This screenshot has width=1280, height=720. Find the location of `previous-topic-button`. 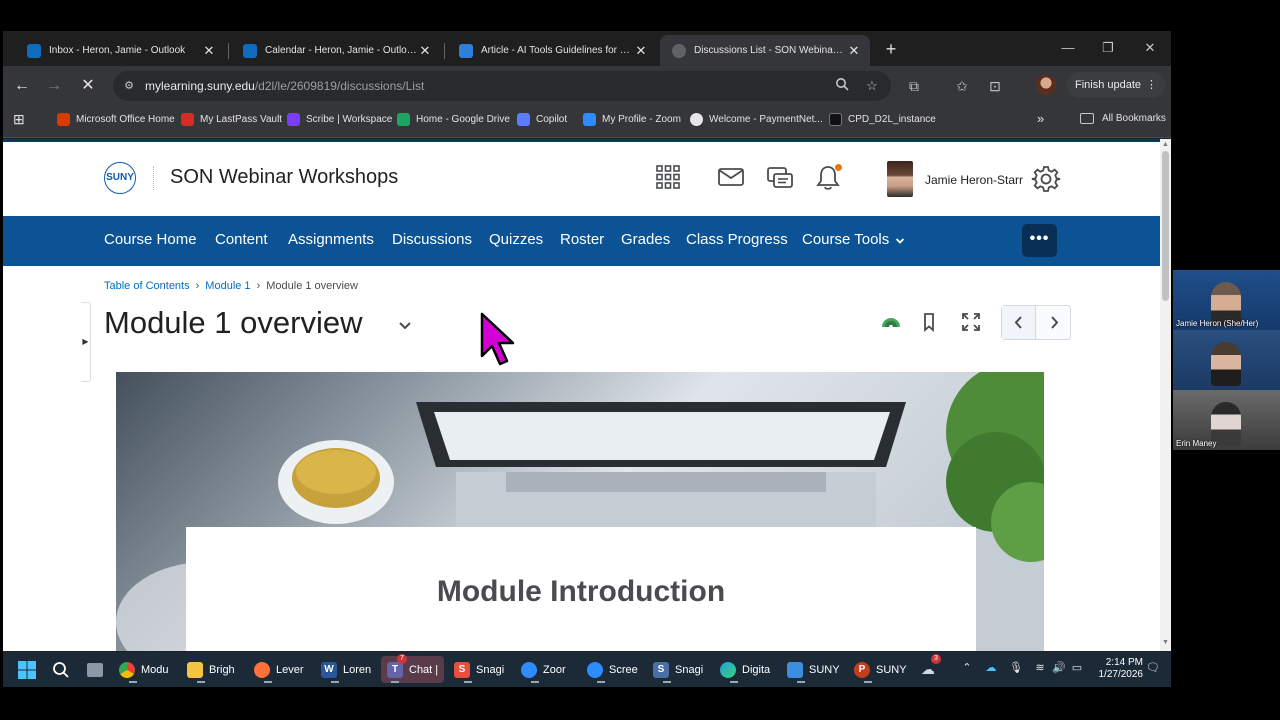

previous-topic-button is located at coordinates (1019, 322).